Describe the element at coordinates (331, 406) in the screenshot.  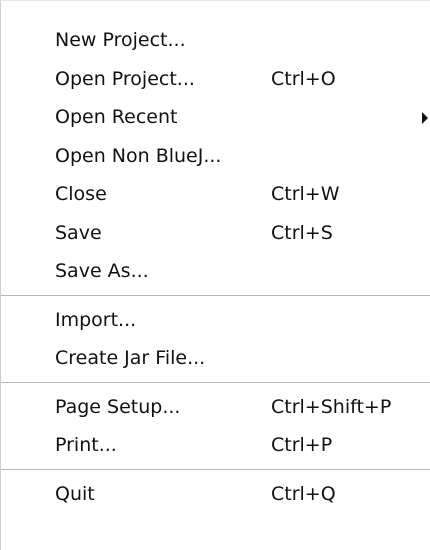
I see `menu-item-shortcut: Ctrl+Shift+P` at that location.